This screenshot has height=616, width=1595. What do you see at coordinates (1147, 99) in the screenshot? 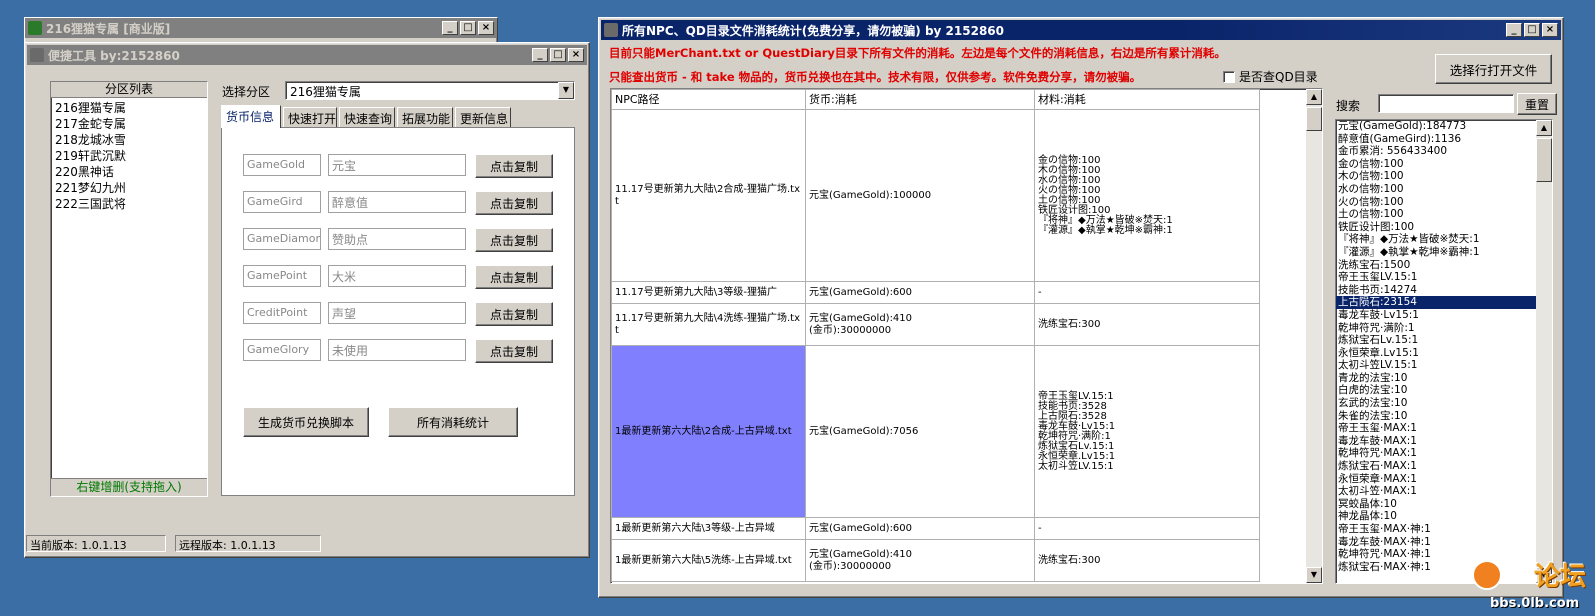
I see `column-header: 材料:消耗` at bounding box center [1147, 99].